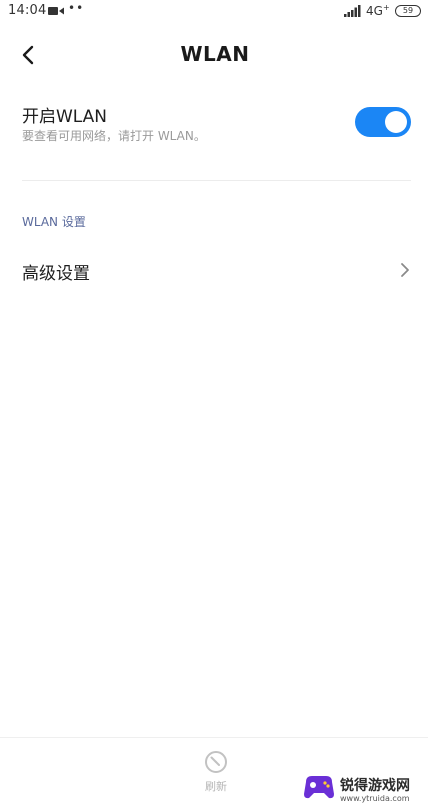  I want to click on advanced-settings-item: 高级设置, so click(214, 270).